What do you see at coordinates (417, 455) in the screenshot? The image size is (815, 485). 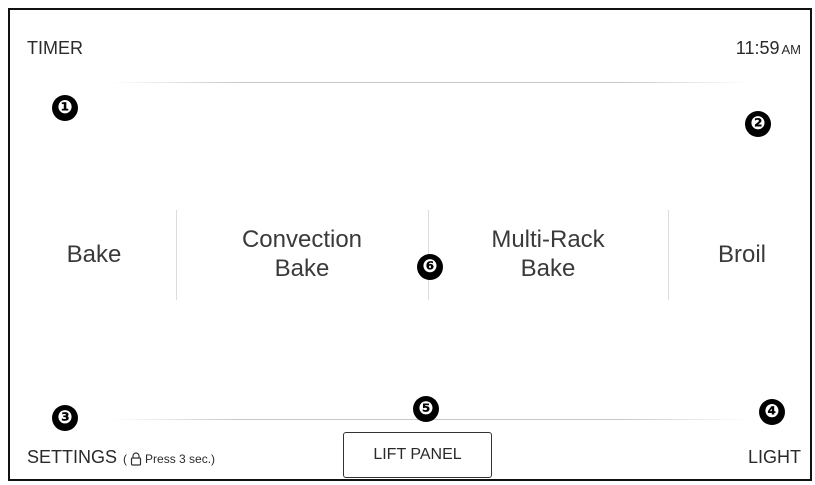 I see `lift-panel-button: LIFT PANEL` at bounding box center [417, 455].